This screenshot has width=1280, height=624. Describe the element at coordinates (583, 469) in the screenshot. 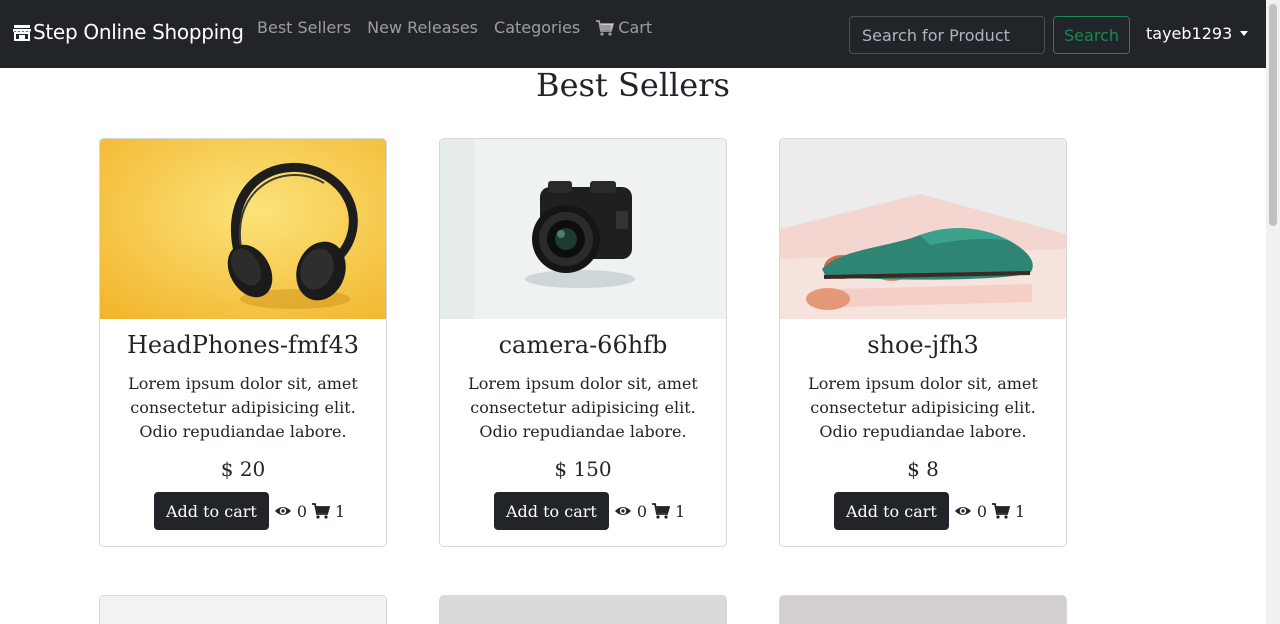

I see `product-price: $ 150` at that location.